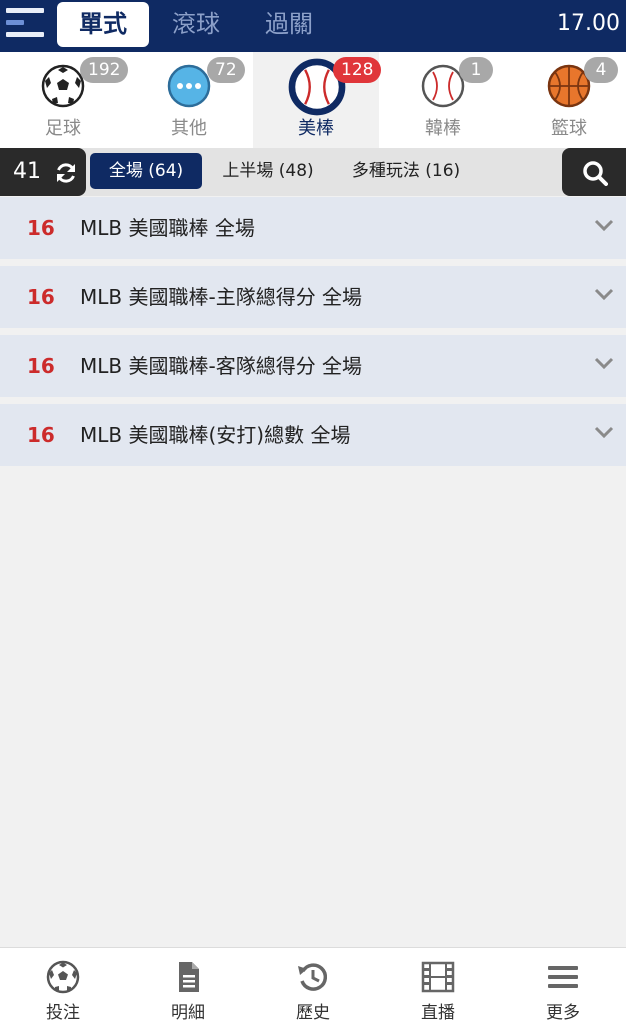 The height and width of the screenshot is (1024, 626). What do you see at coordinates (443, 128) in the screenshot?
I see `sport-label: 韓棒` at bounding box center [443, 128].